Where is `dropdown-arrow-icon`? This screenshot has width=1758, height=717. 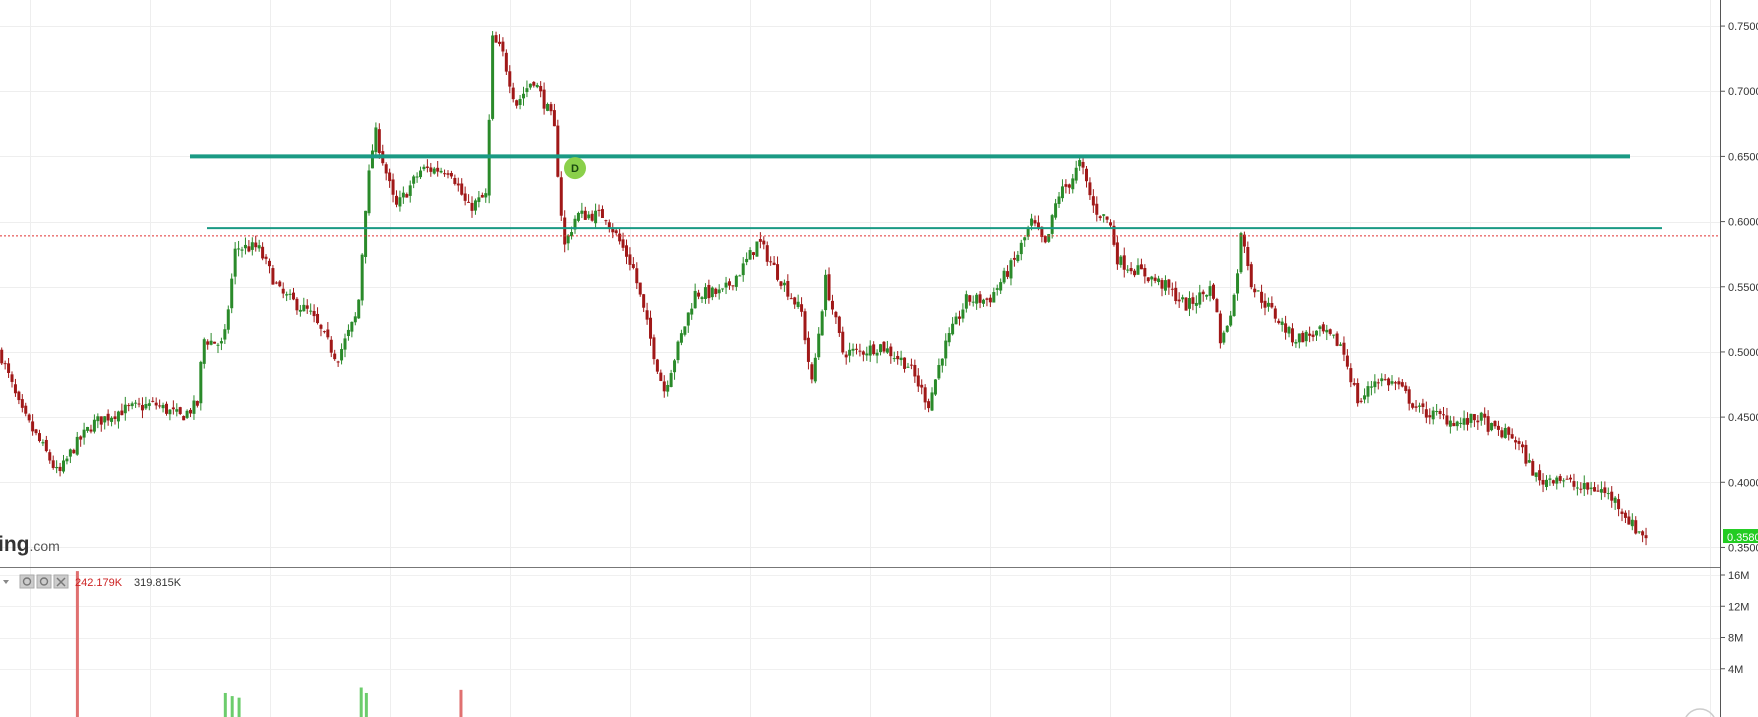 dropdown-arrow-icon is located at coordinates (6, 582).